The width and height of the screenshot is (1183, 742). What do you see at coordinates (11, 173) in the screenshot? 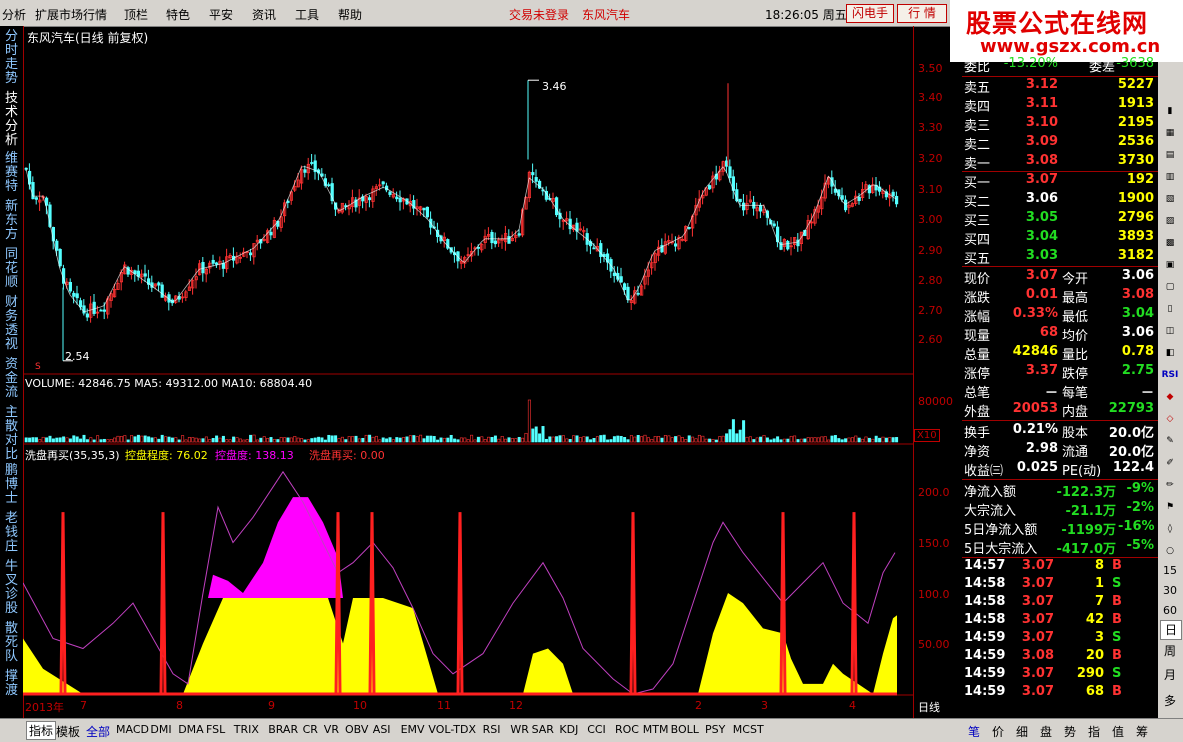
I see `tab-weisaite: 维赛特` at bounding box center [11, 173].